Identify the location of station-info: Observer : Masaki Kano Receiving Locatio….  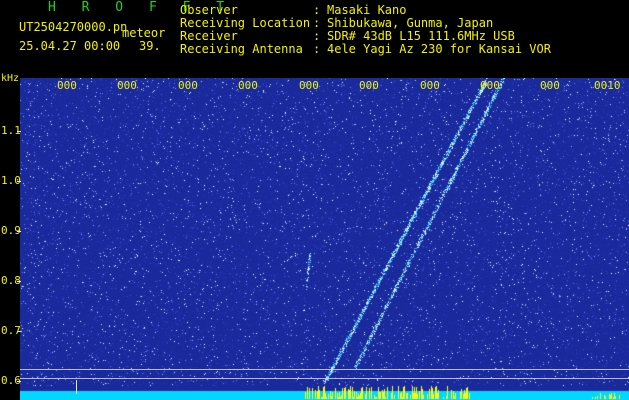
(365, 30).